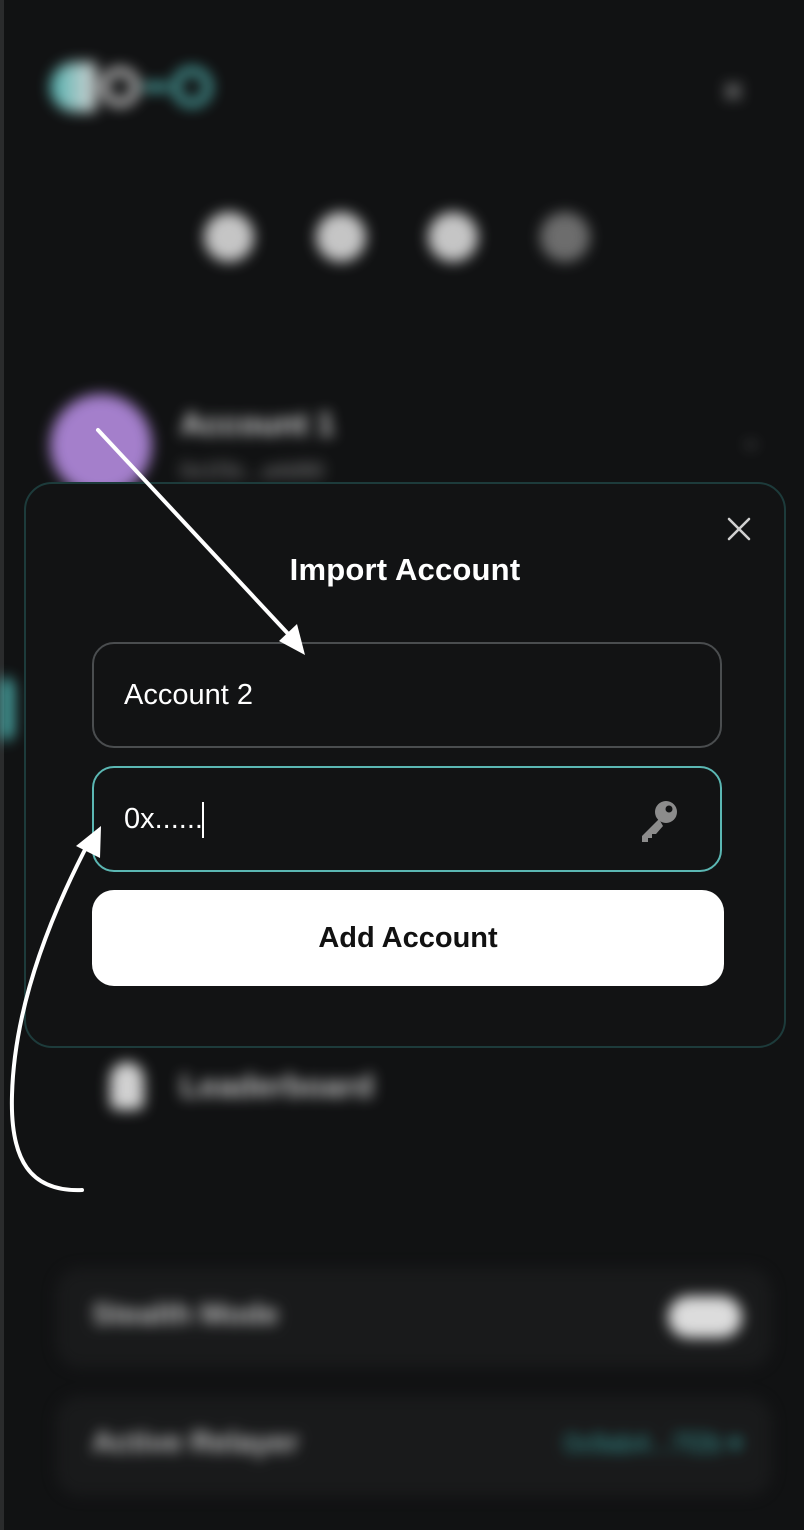  I want to click on menu-item-leaderboard: Leaderboard, so click(242, 1086).